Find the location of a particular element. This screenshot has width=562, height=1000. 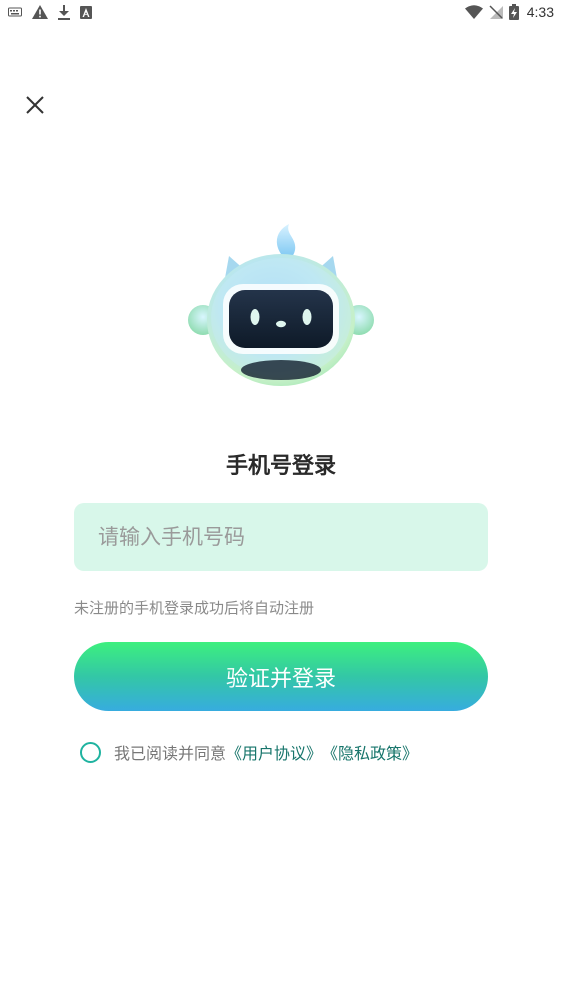

status-bar-right: 4:33 is located at coordinates (509, 12).